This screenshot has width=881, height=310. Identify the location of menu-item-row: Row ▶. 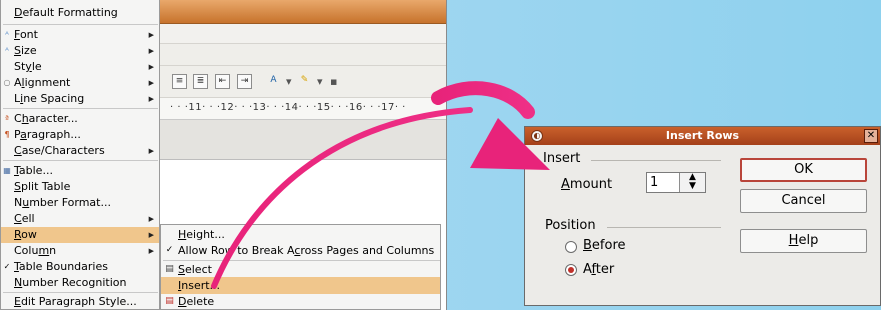
(80, 235).